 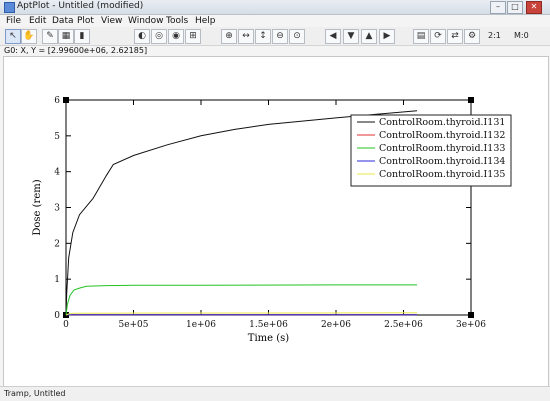 I want to click on close-button: ✕, so click(x=534, y=7).